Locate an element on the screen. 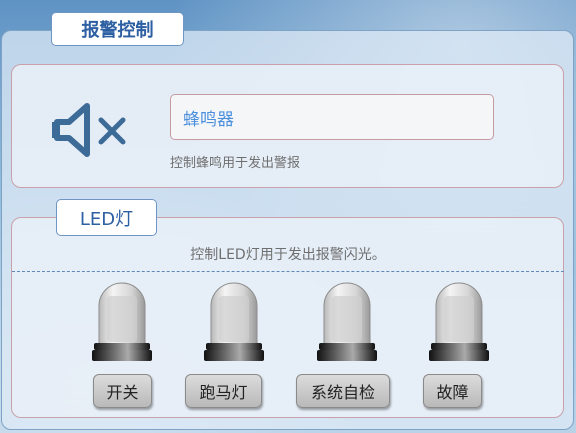  speaker-mute-icon is located at coordinates (90, 130).